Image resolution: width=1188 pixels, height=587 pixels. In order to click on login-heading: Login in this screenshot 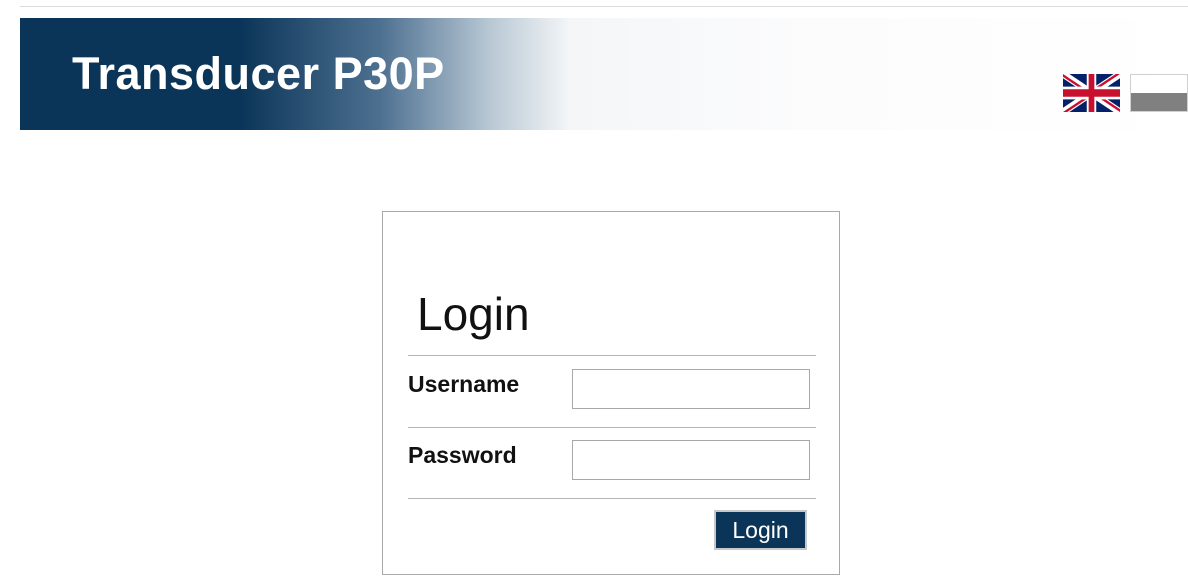, I will do `click(473, 314)`.